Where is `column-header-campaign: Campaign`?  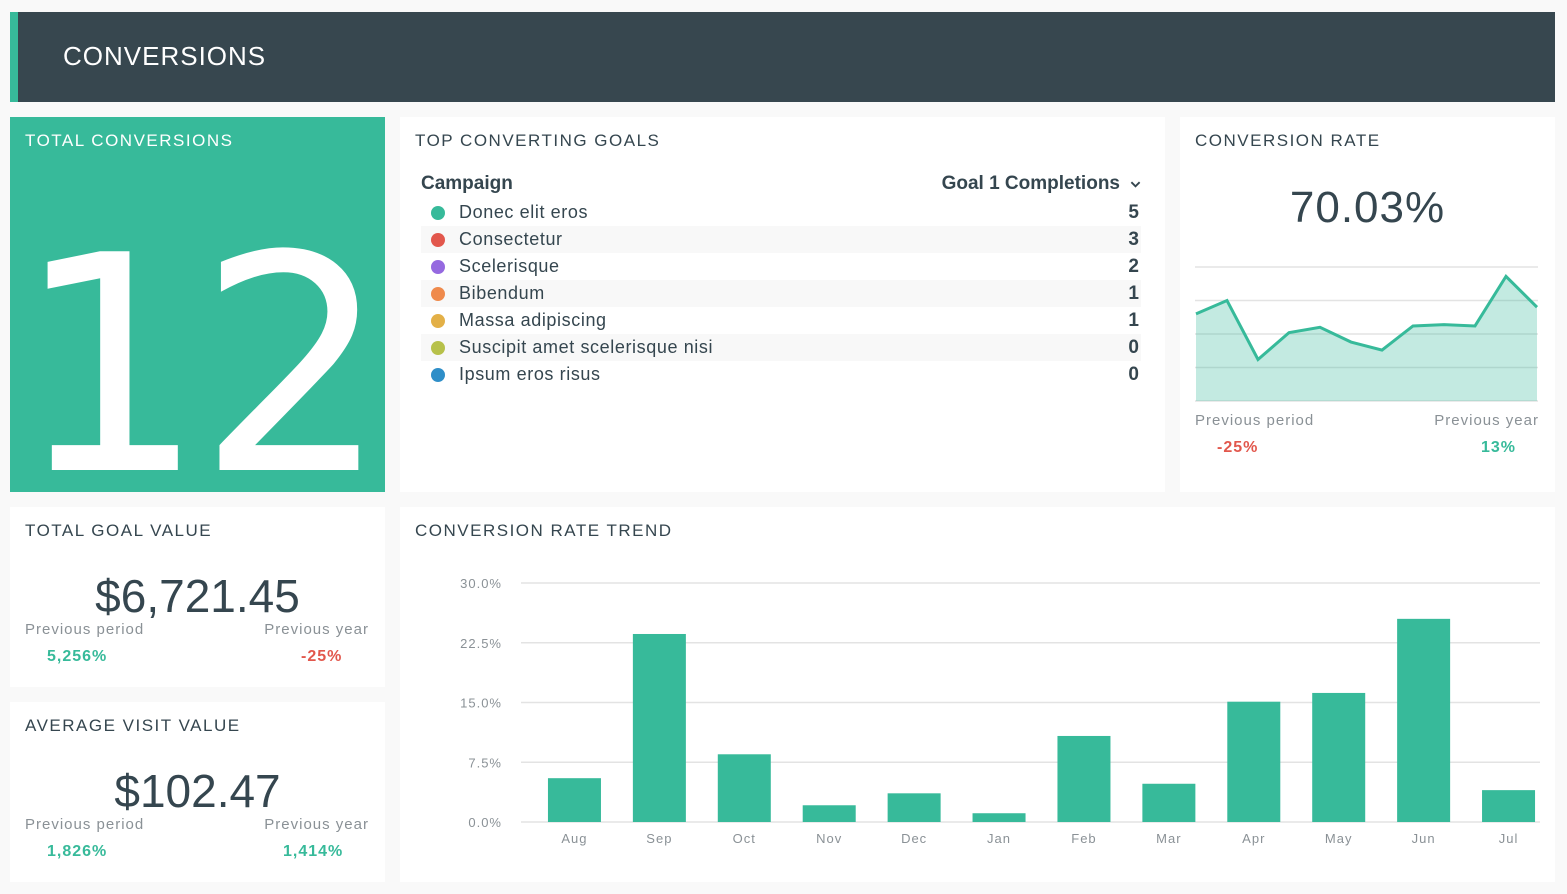 column-header-campaign: Campaign is located at coordinates (467, 184).